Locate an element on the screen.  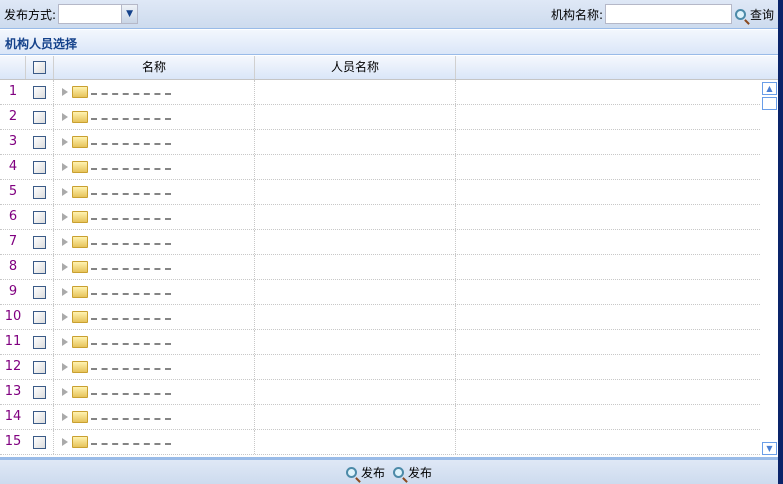
publish-mode-select: ▼ is located at coordinates (98, 14).